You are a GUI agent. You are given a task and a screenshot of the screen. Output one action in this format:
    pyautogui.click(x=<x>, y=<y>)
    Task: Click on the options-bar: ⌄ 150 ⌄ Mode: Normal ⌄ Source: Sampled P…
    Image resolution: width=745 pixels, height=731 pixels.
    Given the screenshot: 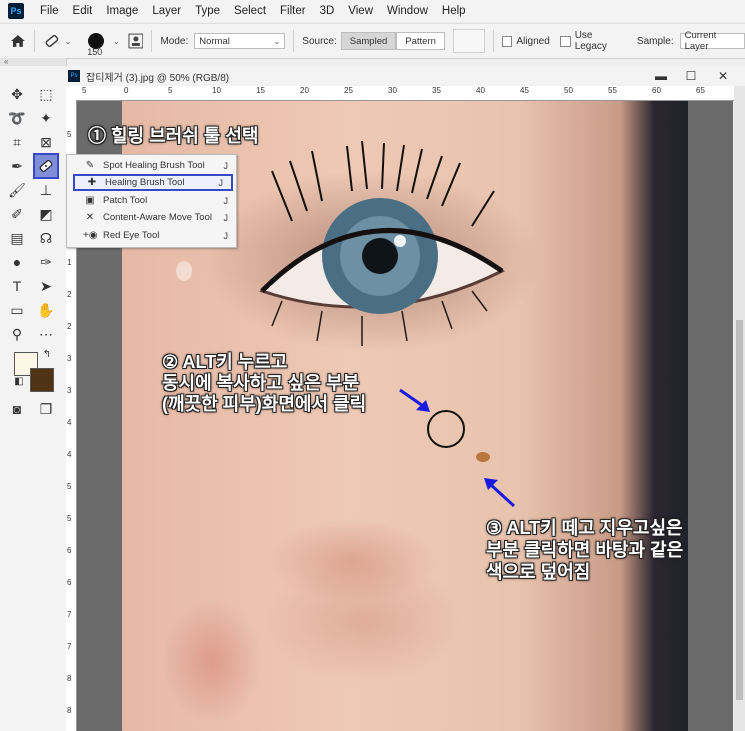 What is the action you would take?
    pyautogui.click(x=372, y=41)
    